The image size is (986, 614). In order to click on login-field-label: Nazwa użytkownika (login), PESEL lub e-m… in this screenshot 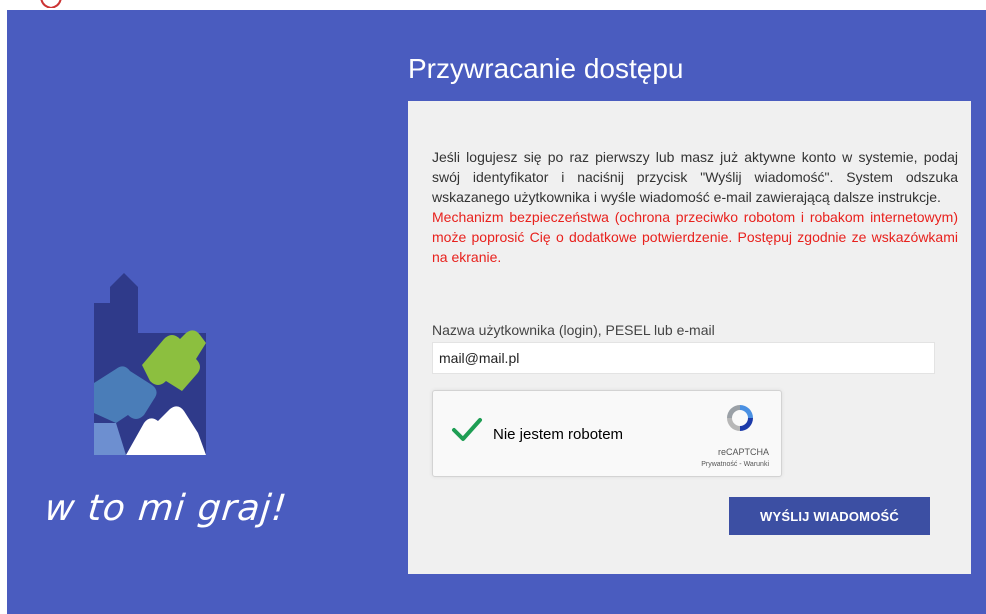, I will do `click(573, 330)`.